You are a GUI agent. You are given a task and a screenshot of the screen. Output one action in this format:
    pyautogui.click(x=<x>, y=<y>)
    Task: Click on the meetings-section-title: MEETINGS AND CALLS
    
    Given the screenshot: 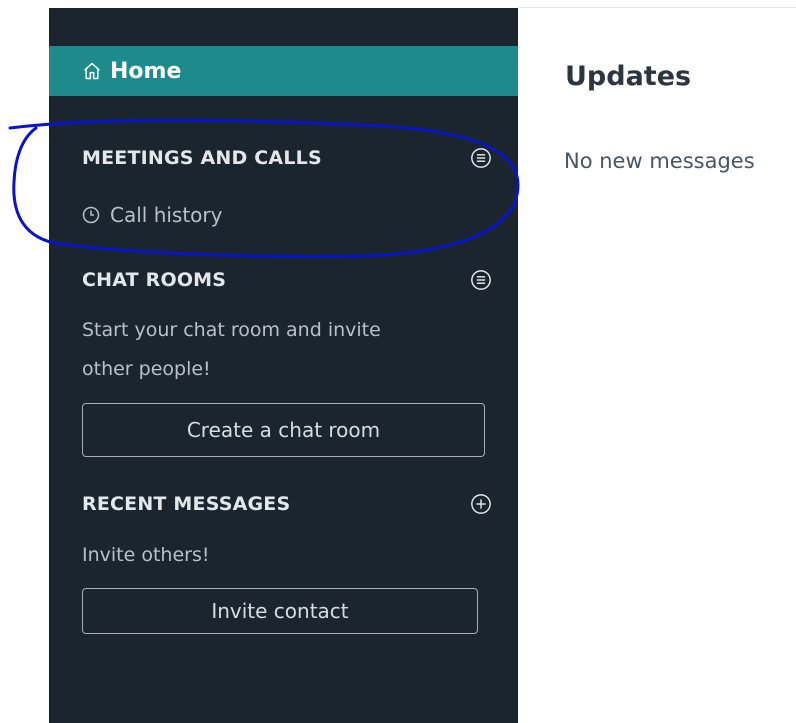 What is the action you would take?
    pyautogui.click(x=202, y=158)
    